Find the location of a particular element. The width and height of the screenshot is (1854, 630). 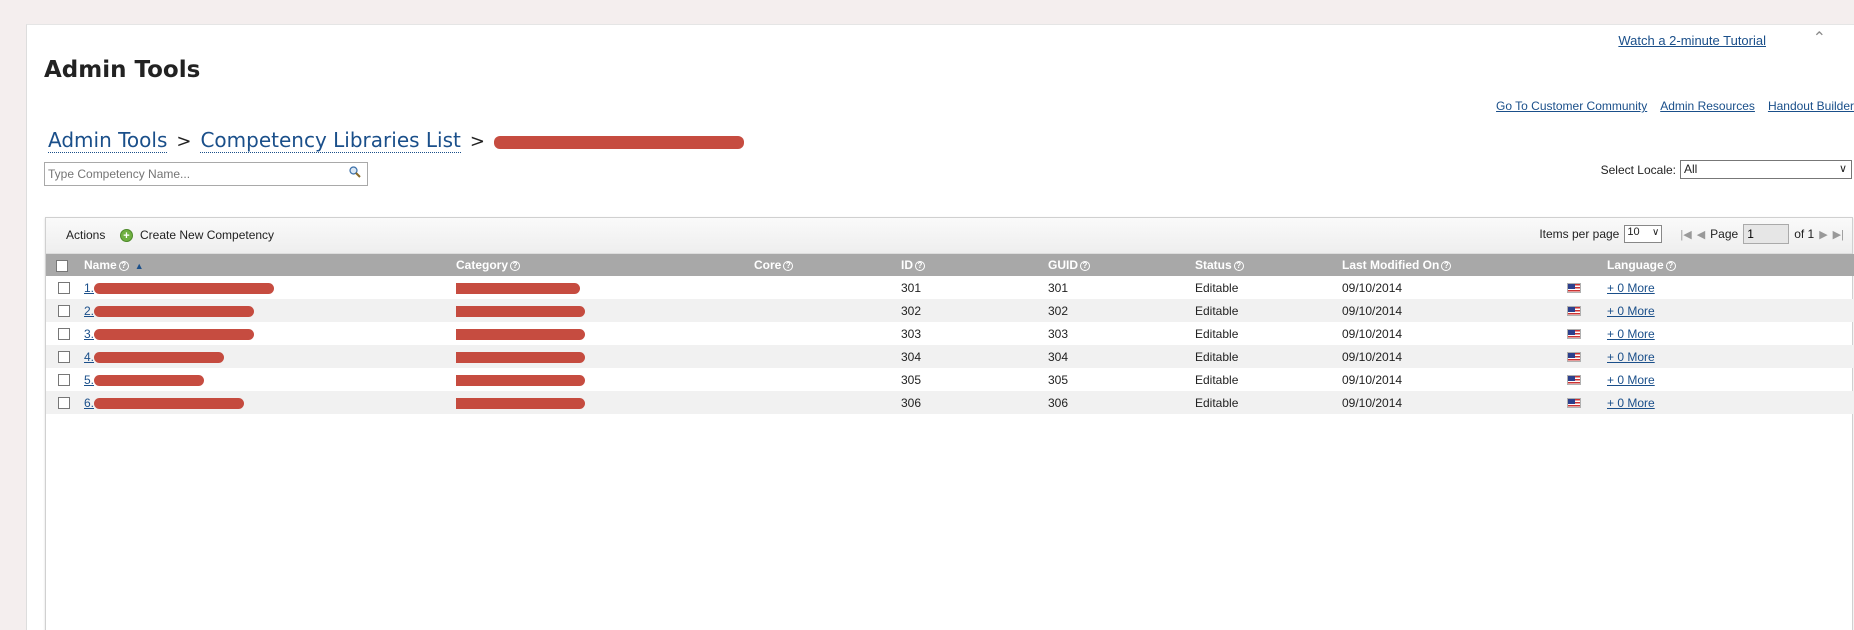

tutorial-link: Watch a 2-minute Tutorial is located at coordinates (1692, 40).